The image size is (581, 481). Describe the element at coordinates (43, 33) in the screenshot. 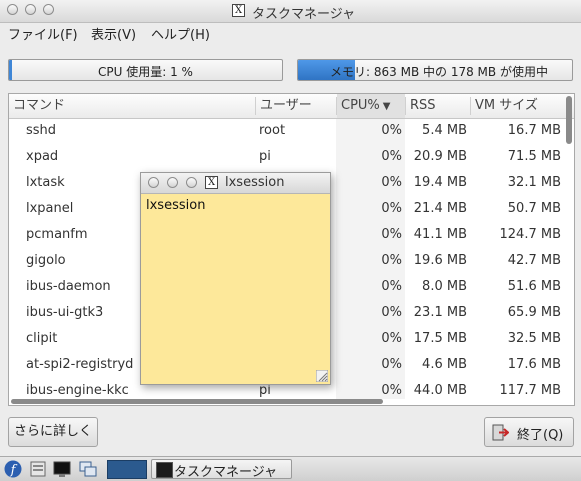

I see `menu-file: ファイル(F)` at that location.